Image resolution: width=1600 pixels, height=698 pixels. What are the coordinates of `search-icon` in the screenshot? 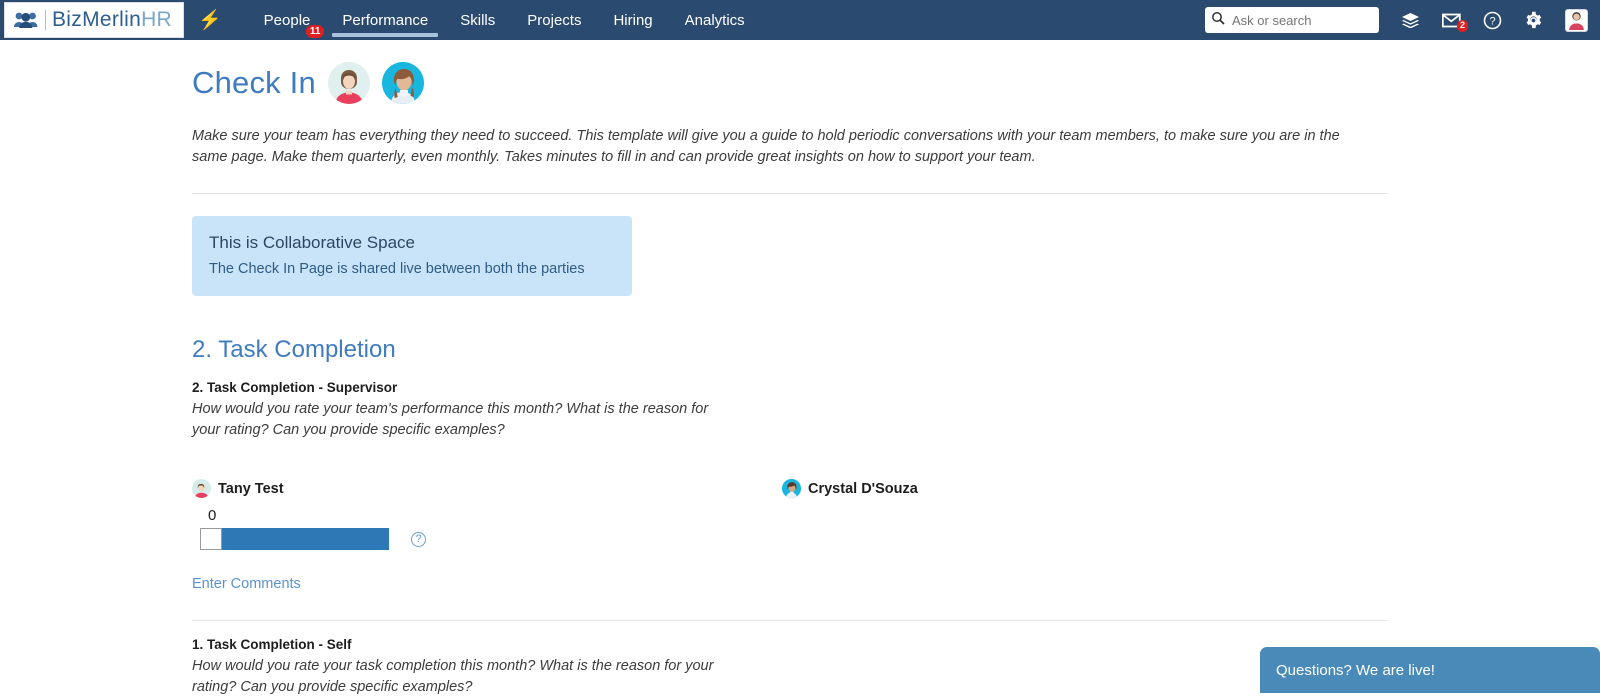 It's located at (1218, 20).